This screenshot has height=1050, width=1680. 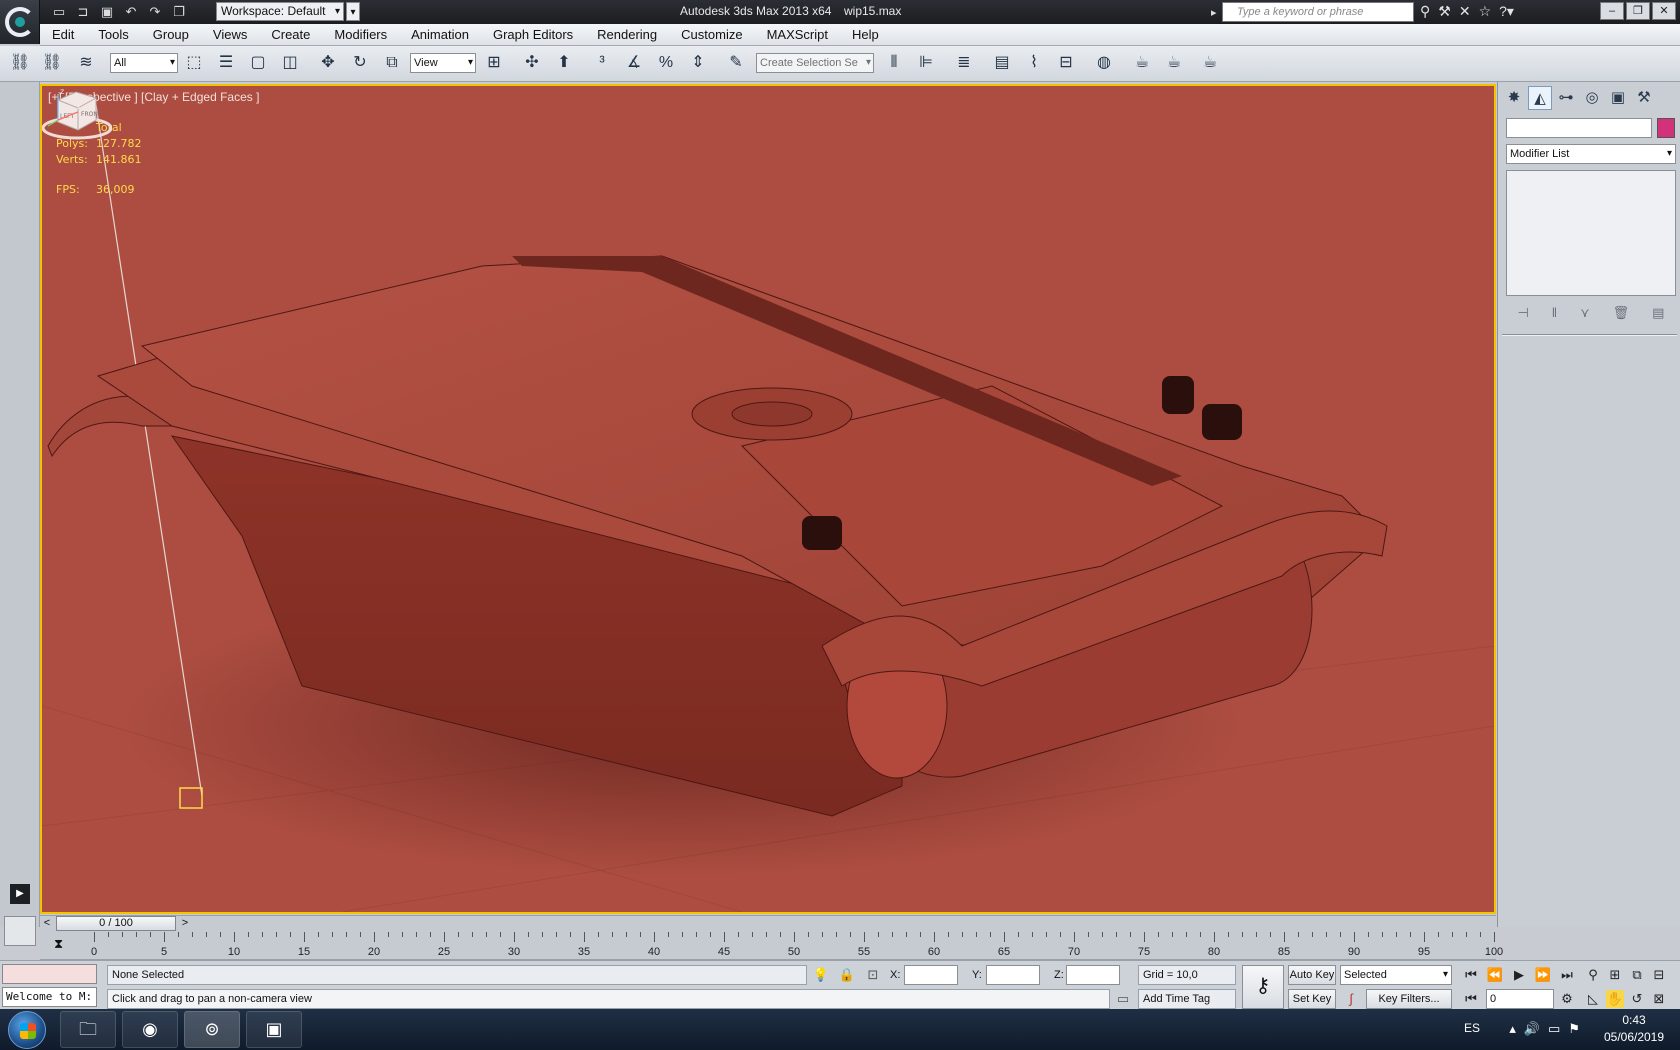 What do you see at coordinates (1540, 98) in the screenshot?
I see `modify-tab-icon: ◭` at bounding box center [1540, 98].